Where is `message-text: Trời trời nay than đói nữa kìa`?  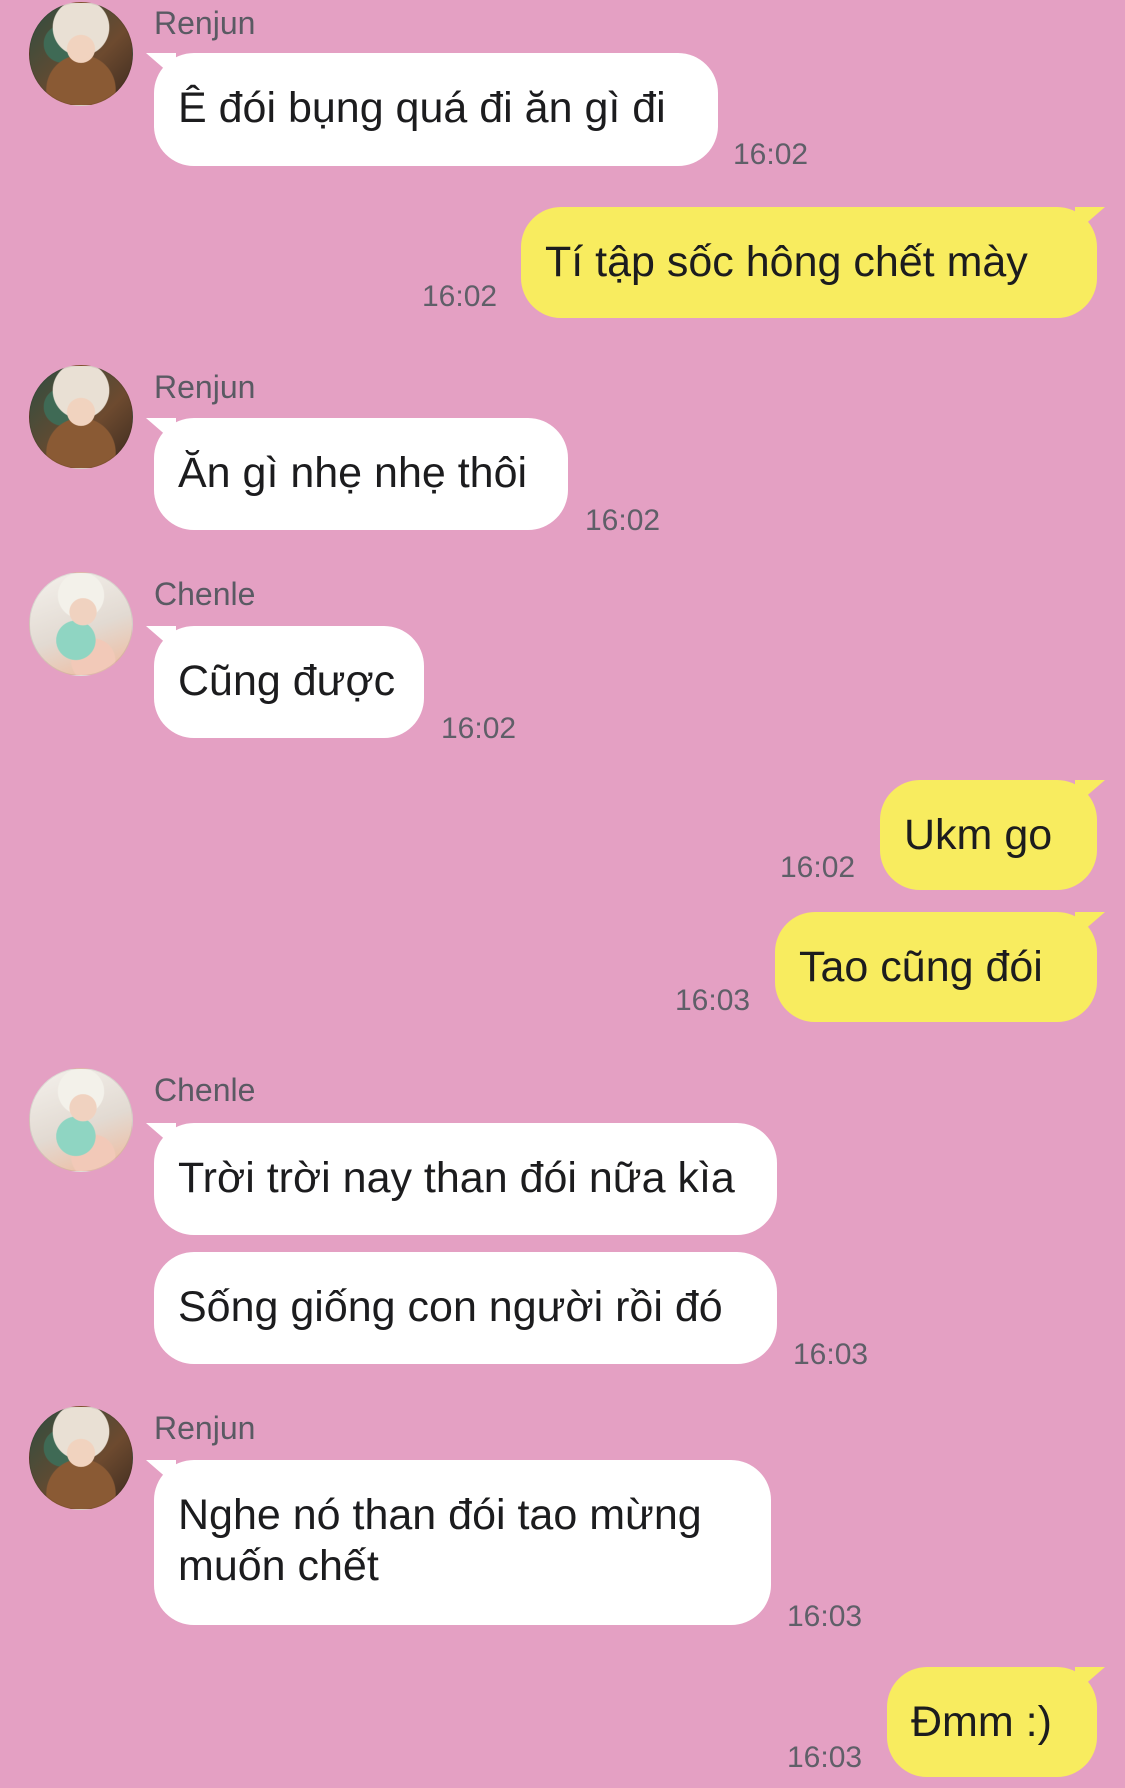 message-text: Trời trời nay than đói nữa kìa is located at coordinates (456, 1178).